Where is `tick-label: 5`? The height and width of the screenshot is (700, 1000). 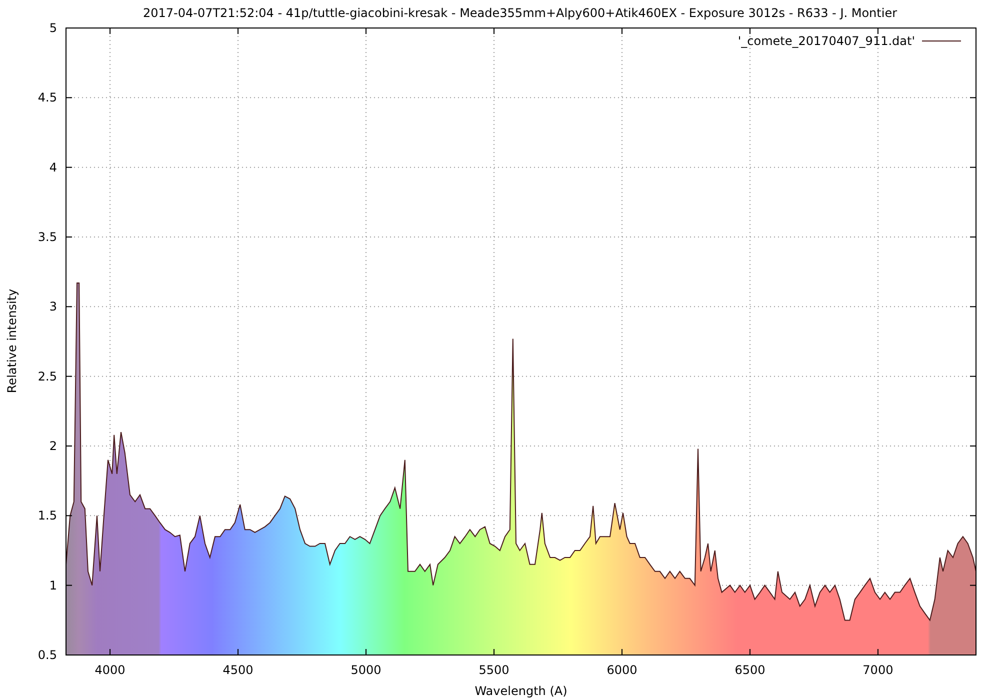 tick-label: 5 is located at coordinates (53, 28).